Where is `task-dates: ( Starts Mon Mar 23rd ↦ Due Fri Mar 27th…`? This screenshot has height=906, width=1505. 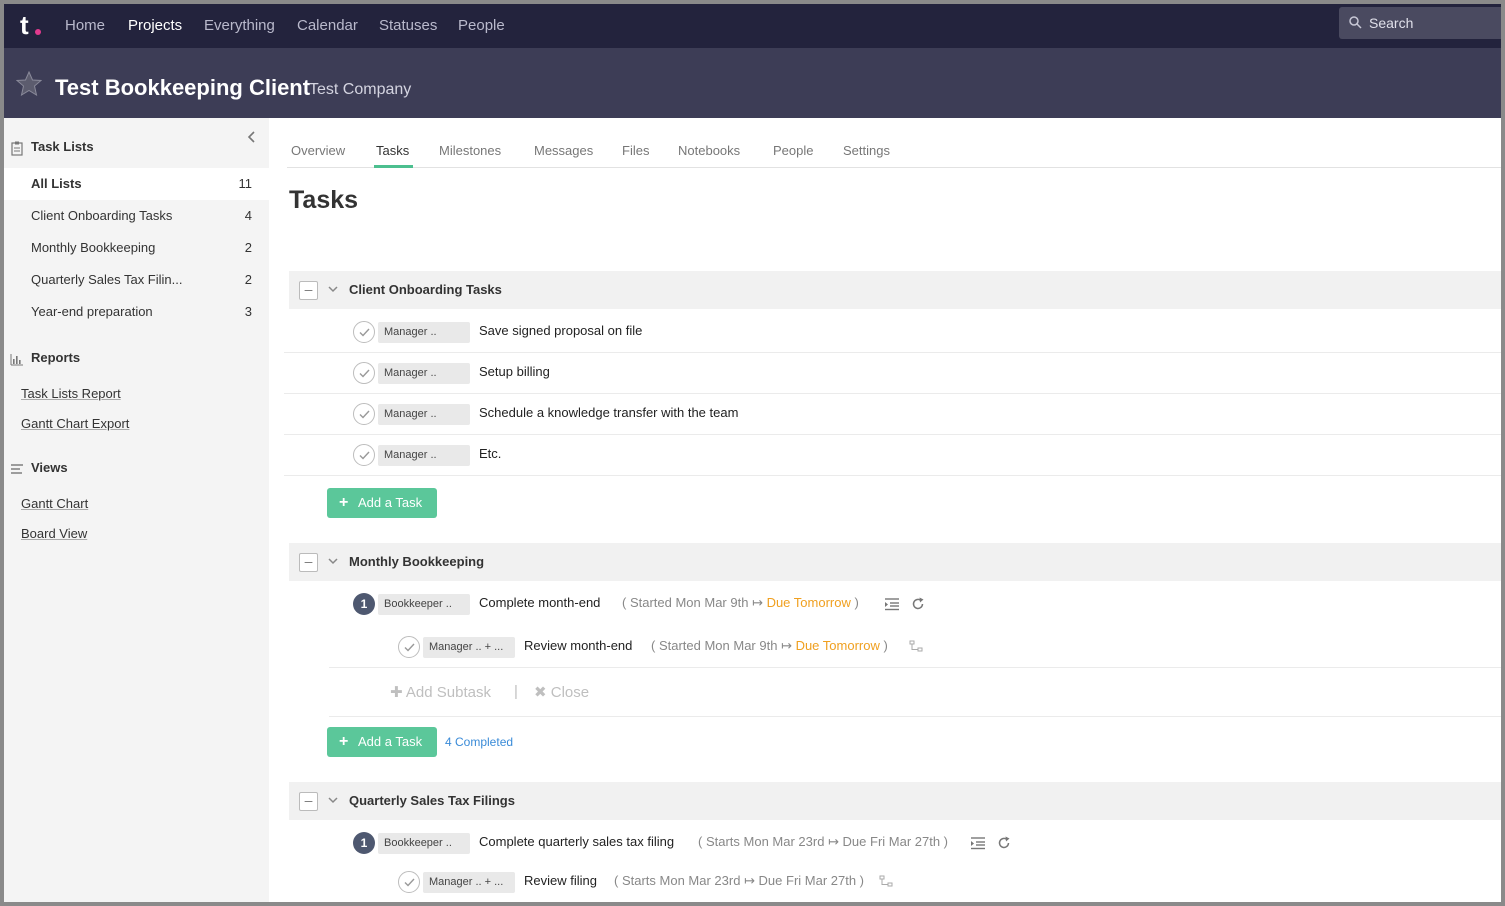
task-dates: ( Starts Mon Mar 23rd ↦ Due Fri Mar 27th… is located at coordinates (823, 841).